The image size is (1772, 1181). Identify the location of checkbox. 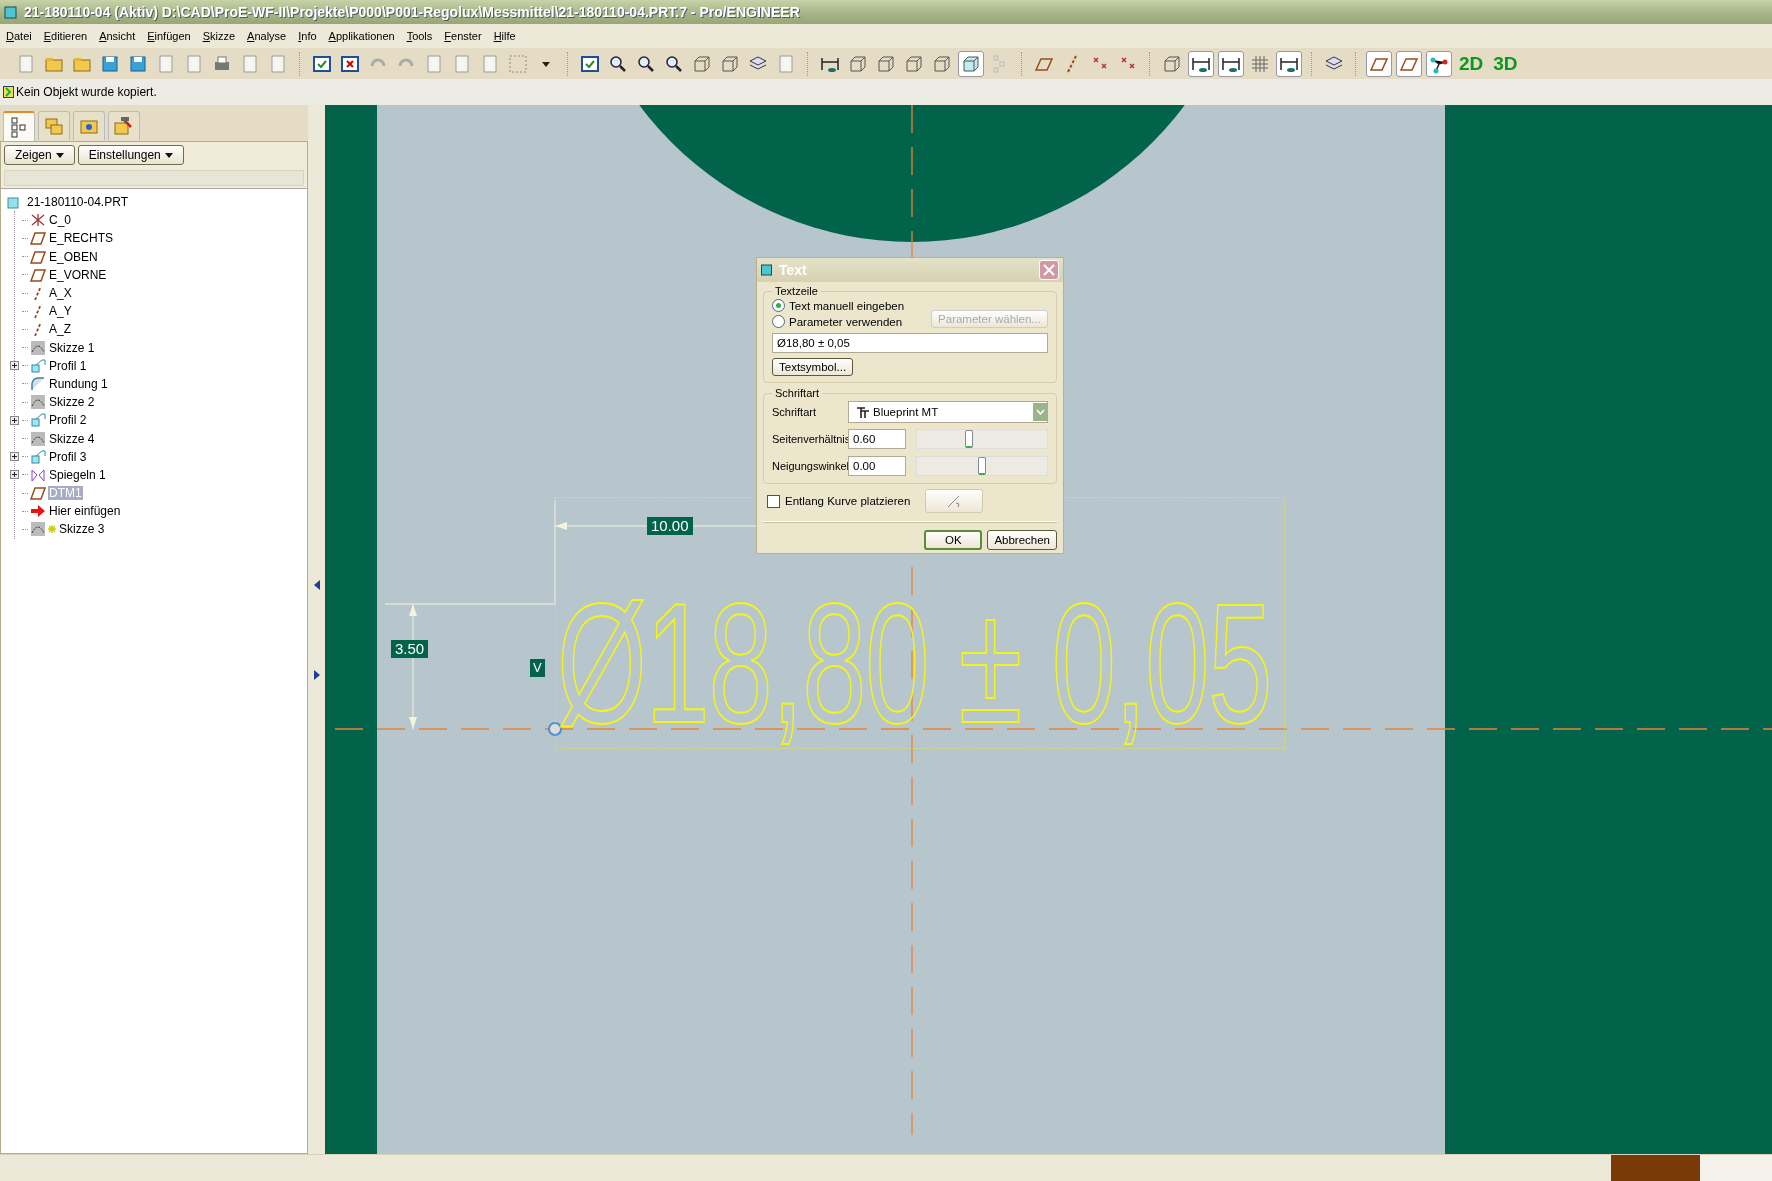
(773, 501).